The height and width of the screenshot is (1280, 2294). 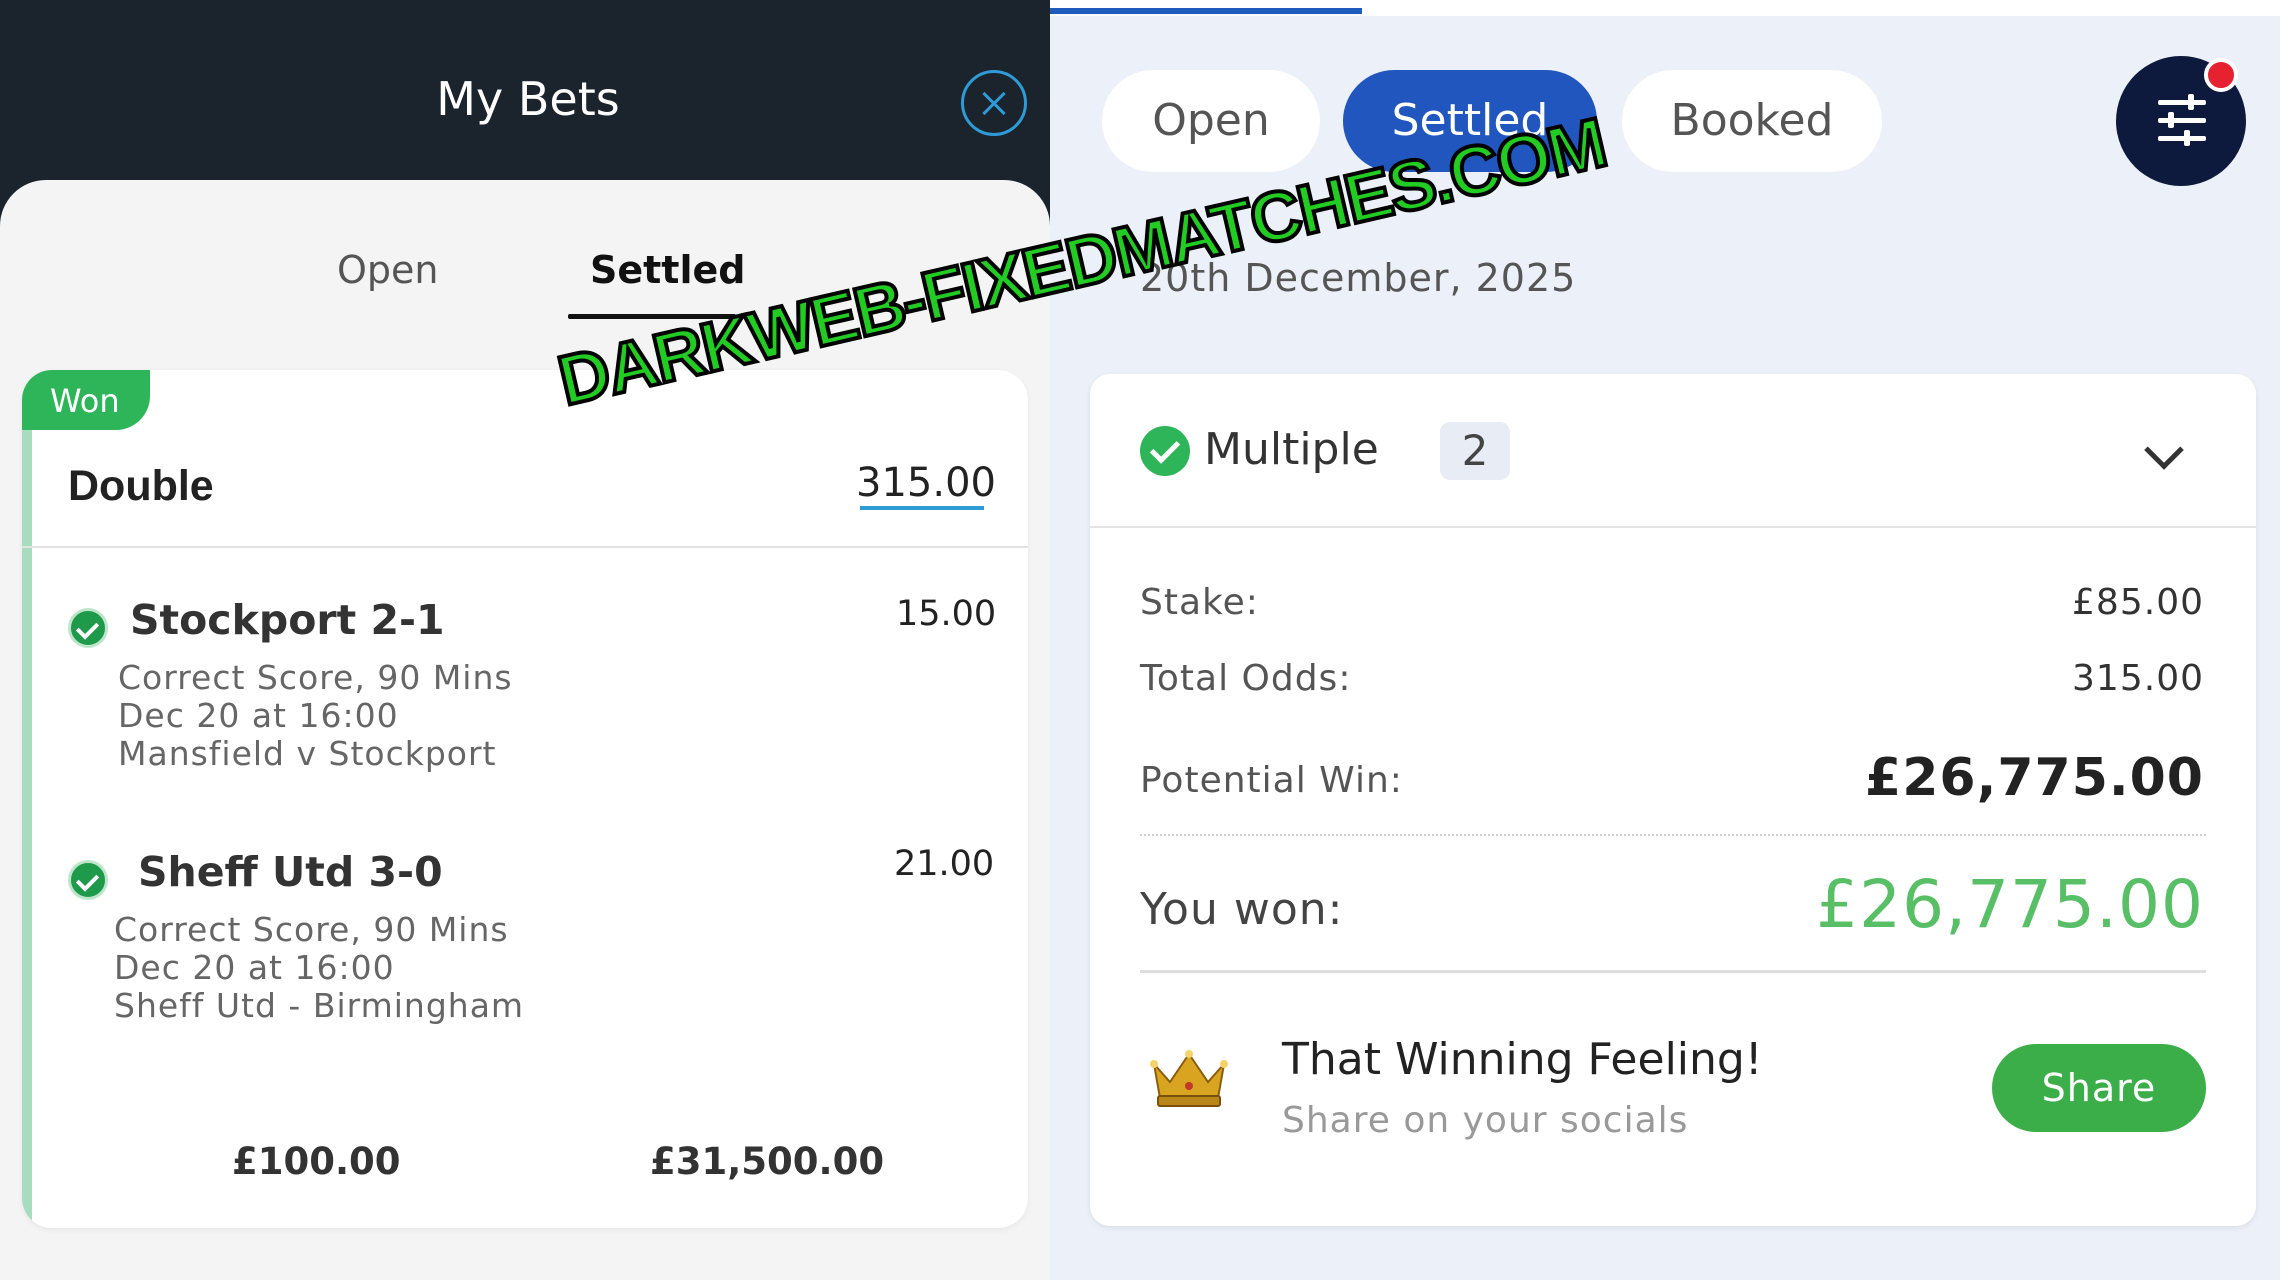 I want to click on close-icon, so click(x=994, y=103).